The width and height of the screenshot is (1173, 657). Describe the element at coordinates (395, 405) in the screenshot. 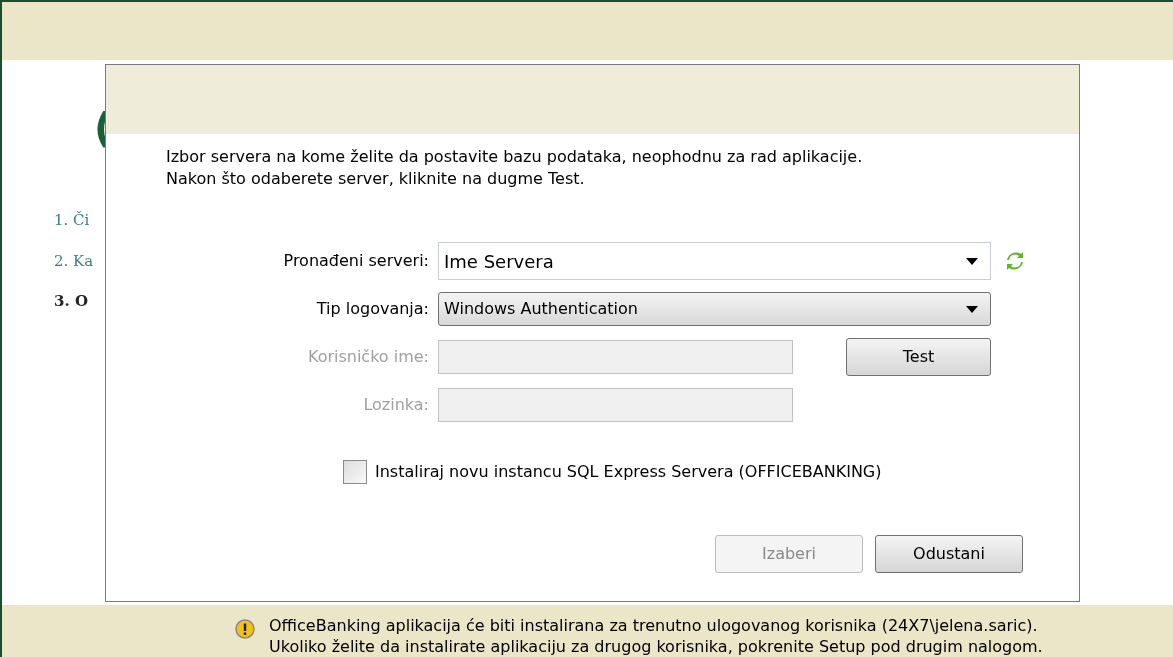

I see `field-label: Lozinka:` at that location.